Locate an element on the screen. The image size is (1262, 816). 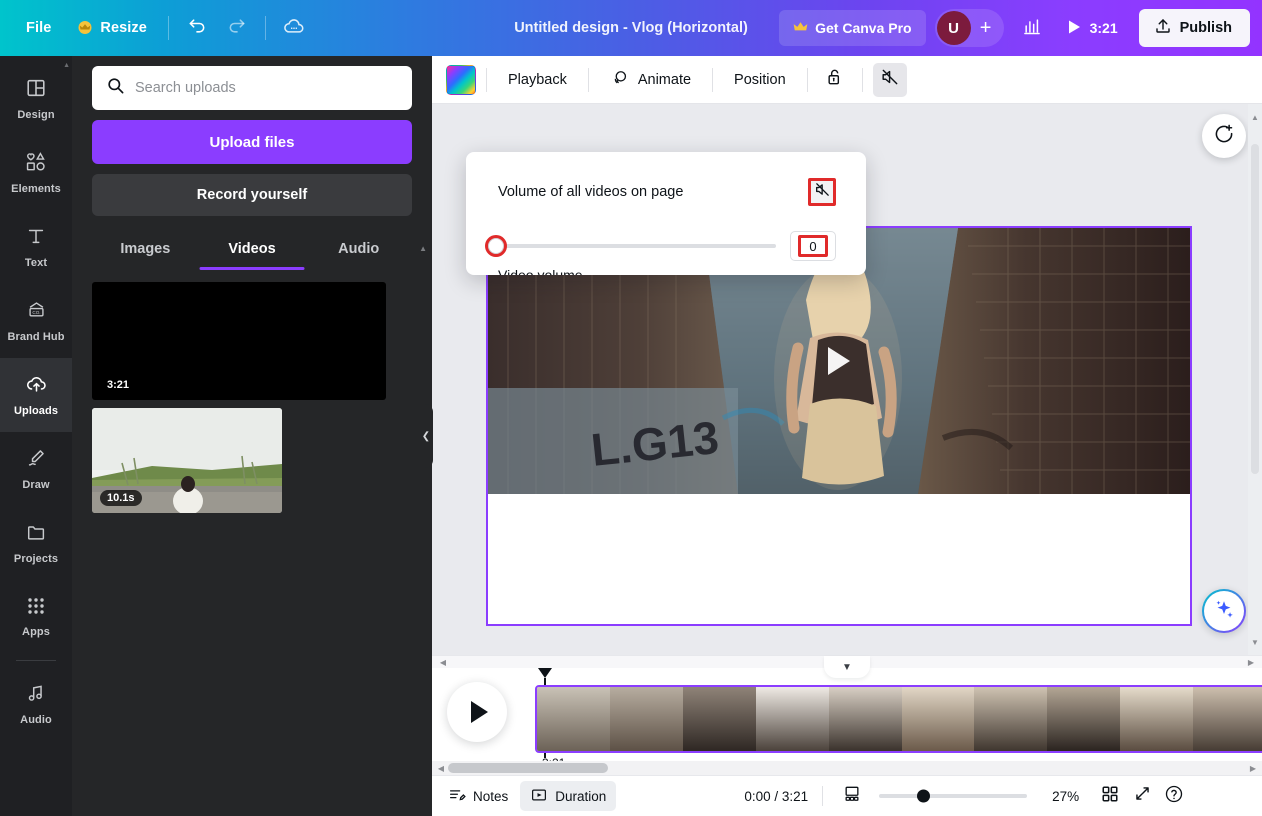
timeline-collapse-button: ▼ is located at coordinates (847, 667).